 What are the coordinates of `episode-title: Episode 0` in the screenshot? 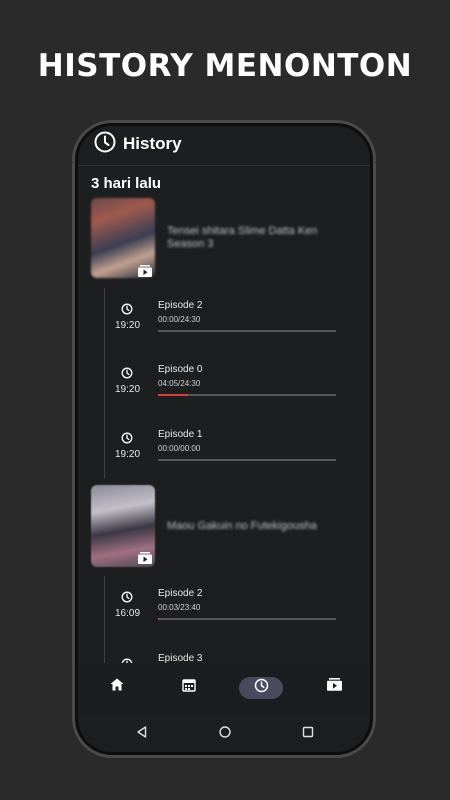 It's located at (180, 369).